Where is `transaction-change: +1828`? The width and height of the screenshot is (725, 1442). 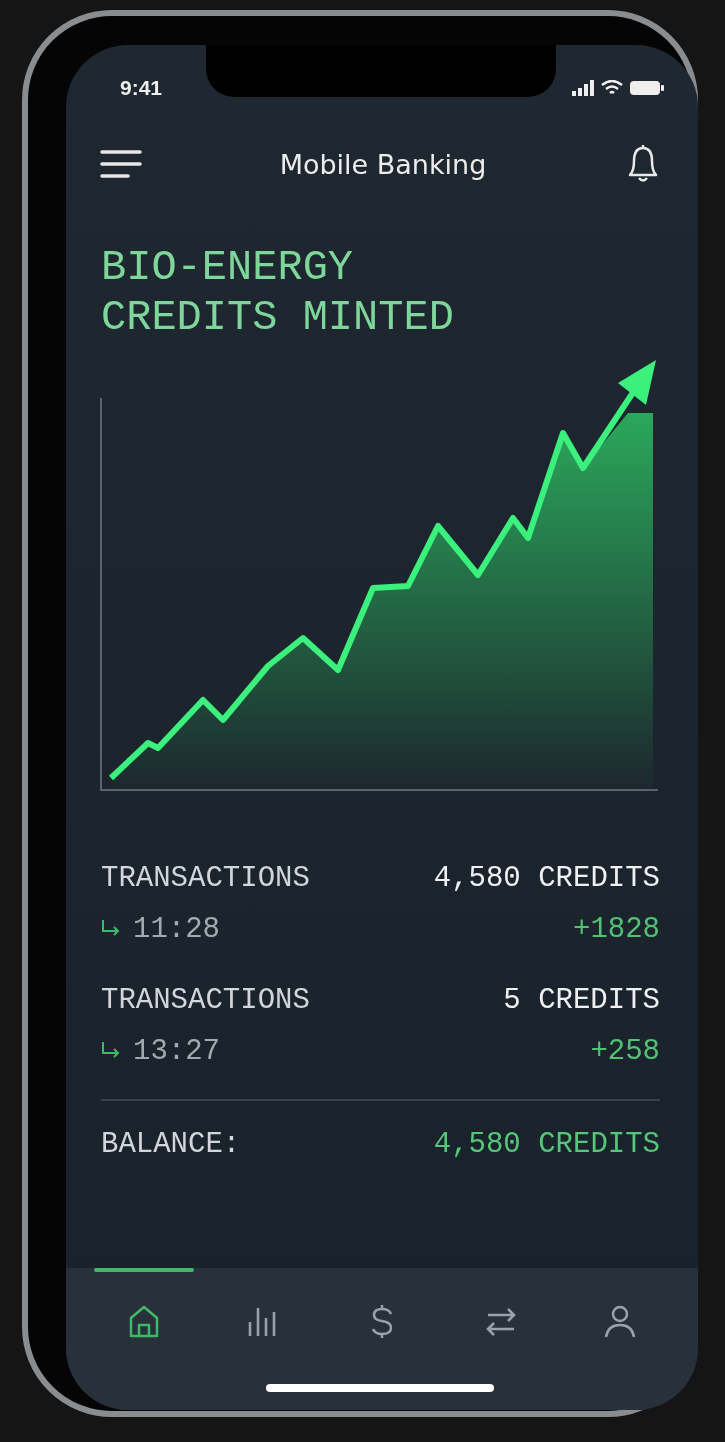
transaction-change: +1828 is located at coordinates (616, 929).